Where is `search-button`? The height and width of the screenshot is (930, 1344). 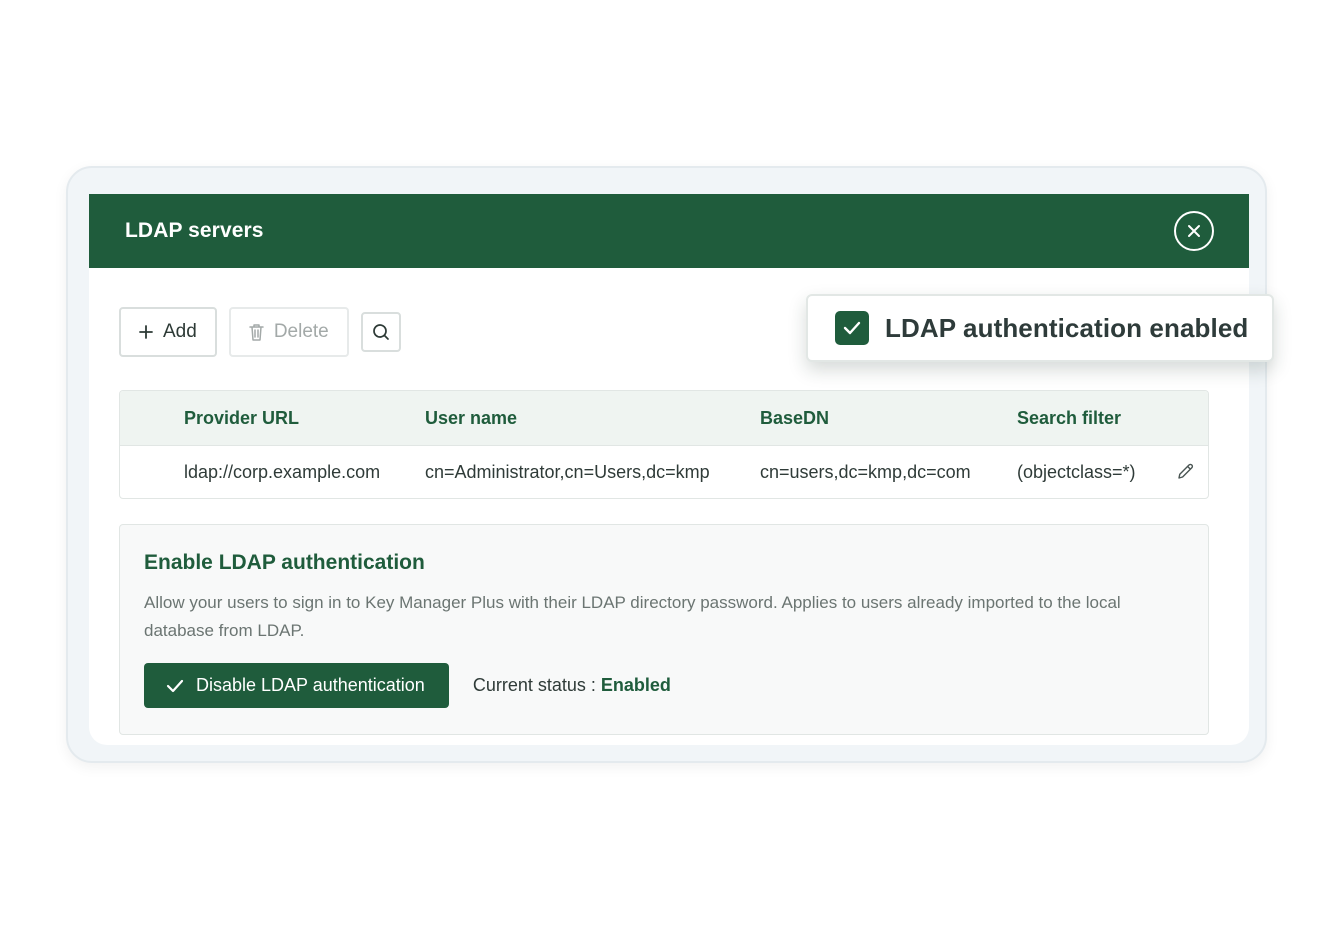 search-button is located at coordinates (380, 332).